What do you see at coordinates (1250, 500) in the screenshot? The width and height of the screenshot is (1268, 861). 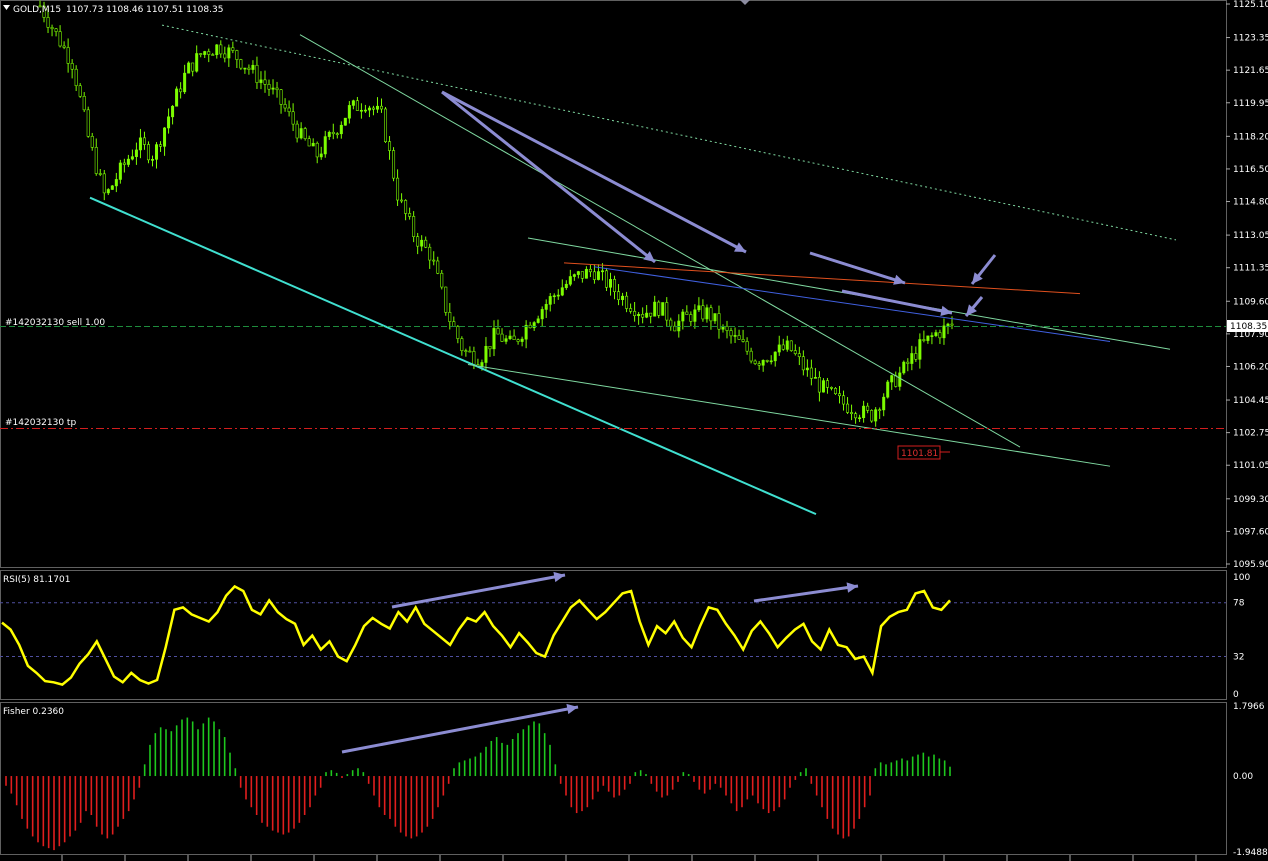 I see `price-axis-label: 1099.30` at bounding box center [1250, 500].